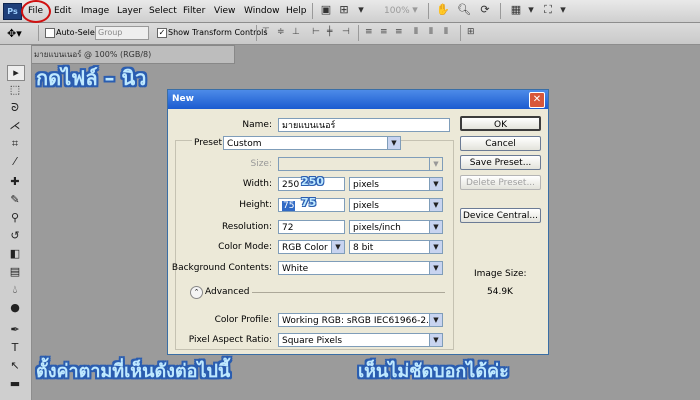 The height and width of the screenshot is (400, 700). Describe the element at coordinates (500, 274) in the screenshot. I see `image-size-label: Image Size:` at that location.